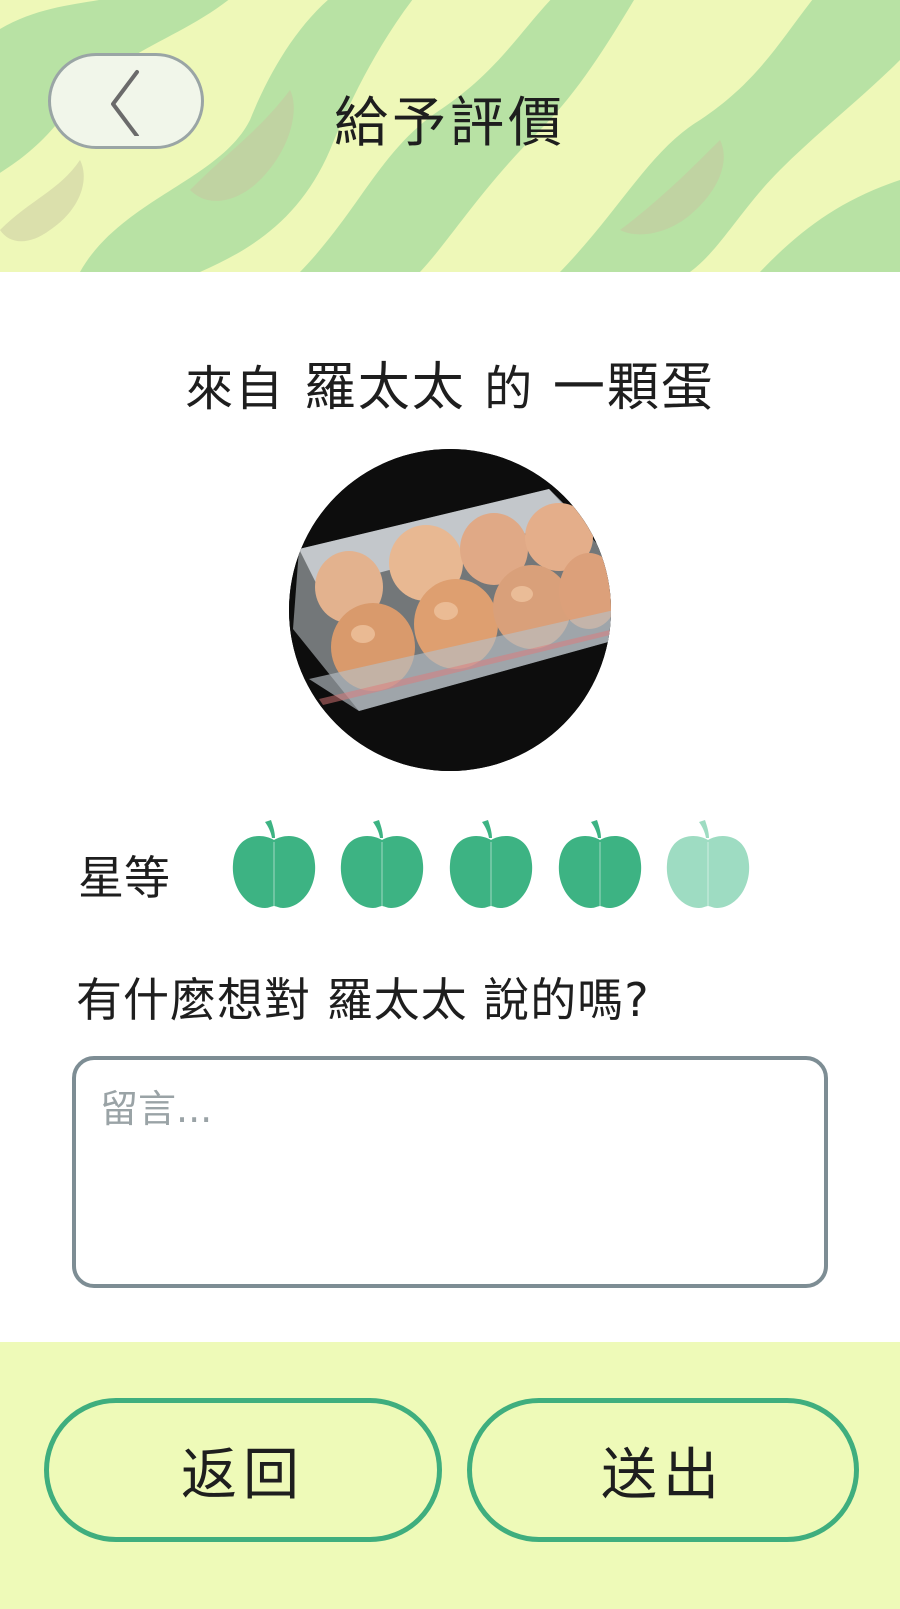 Image resolution: width=900 pixels, height=1609 pixels. What do you see at coordinates (509, 389) in the screenshot?
I see `heading-connector: 的` at bounding box center [509, 389].